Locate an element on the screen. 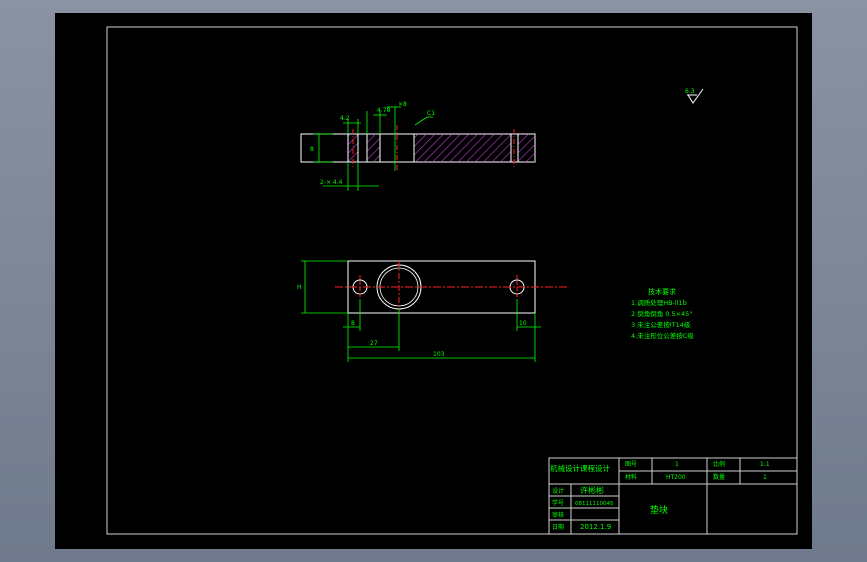 Image resolution: width=867 pixels, height=562 pixels. tech-item-2: 2.倒角倒角 0.5×45° is located at coordinates (662, 313).